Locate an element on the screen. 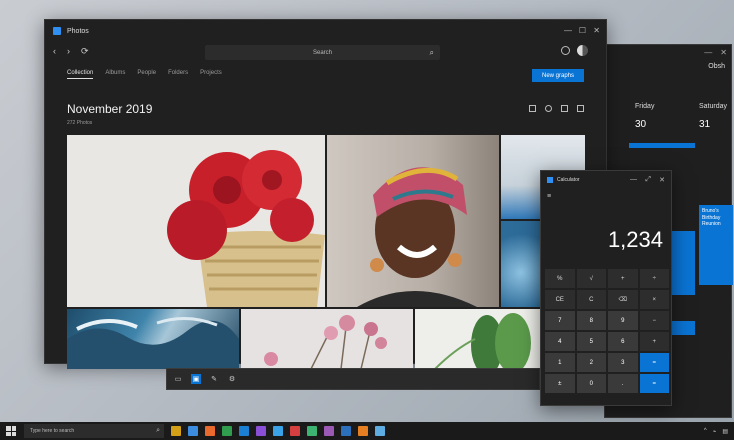 The height and width of the screenshot is (440, 734). network-icon: ⌁ is located at coordinates (715, 431).